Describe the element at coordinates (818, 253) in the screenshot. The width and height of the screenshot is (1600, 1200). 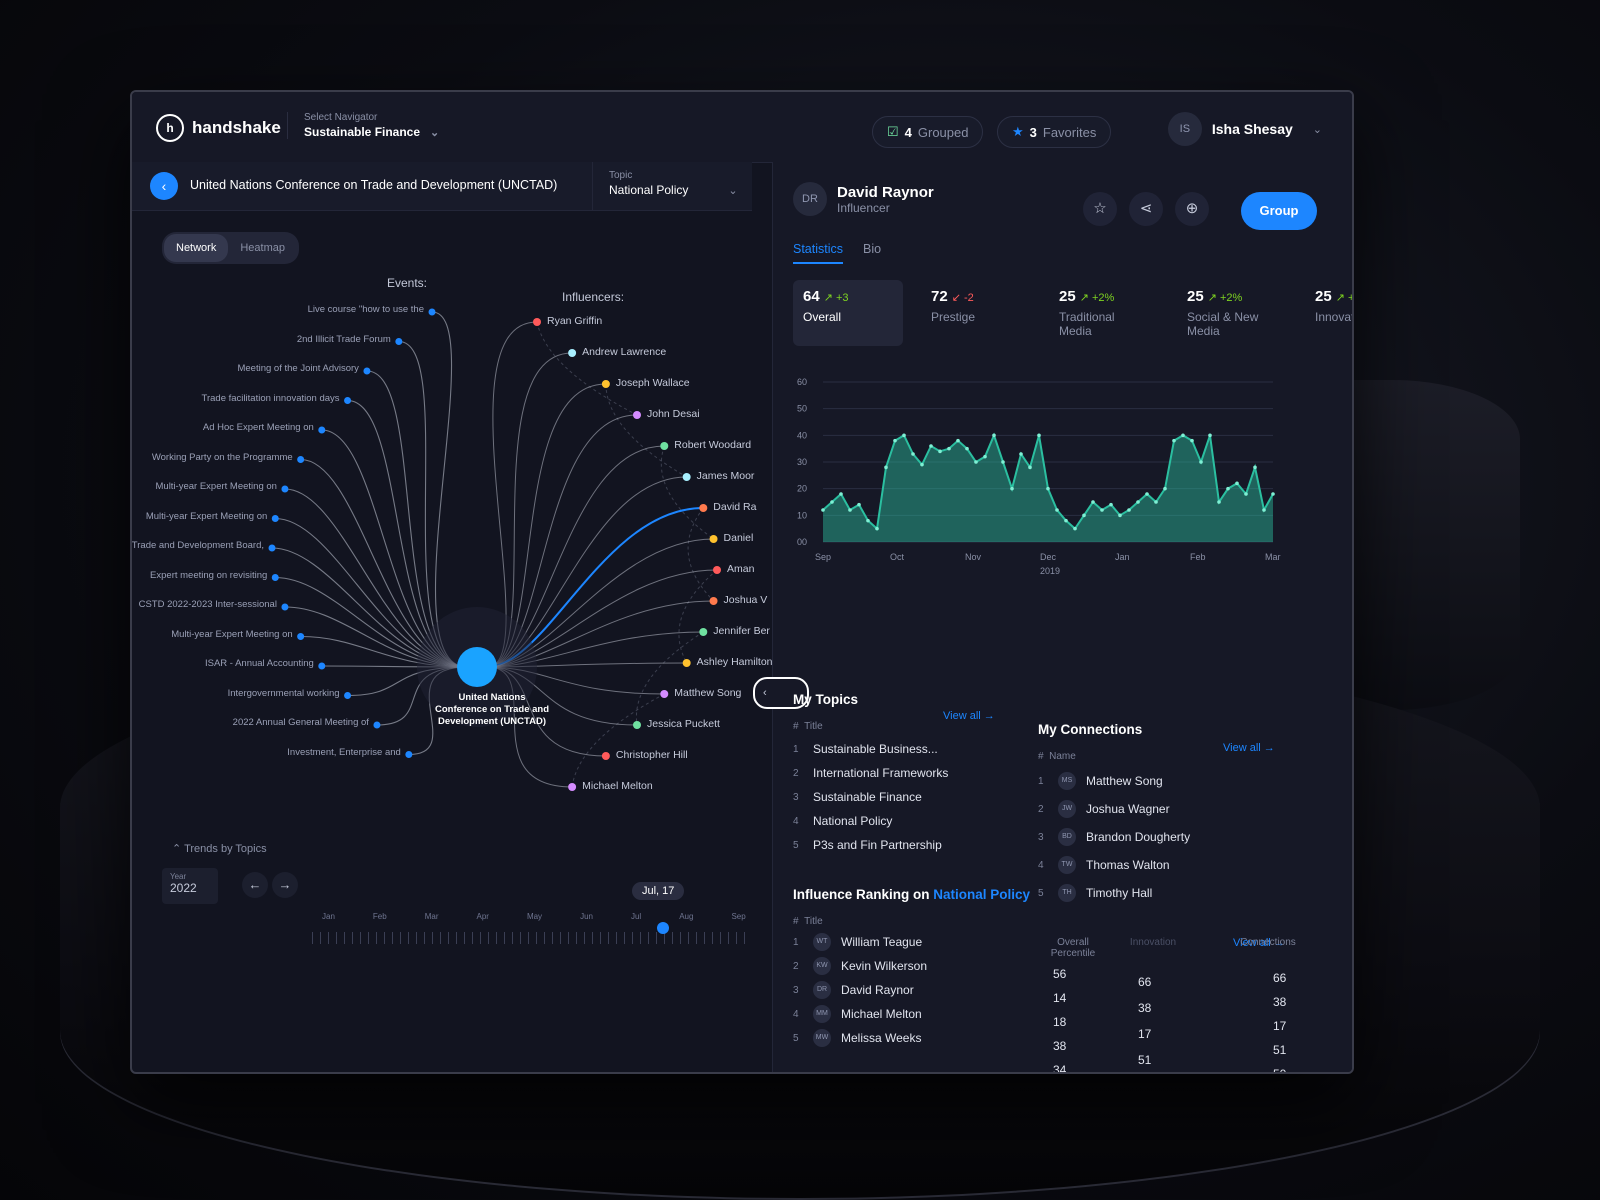
I see `tab-statistics: Statistics` at that location.